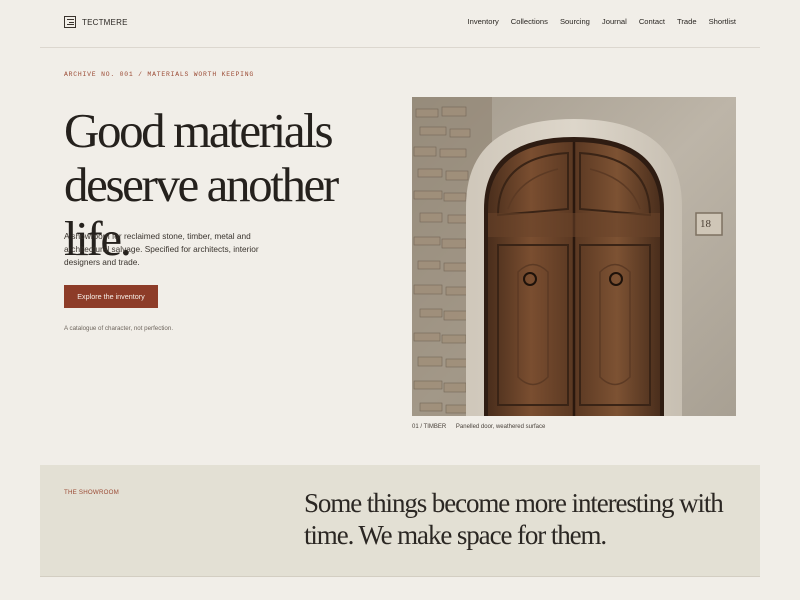  What do you see at coordinates (199, 130) in the screenshot?
I see `headline-line-1: Good materials` at bounding box center [199, 130].